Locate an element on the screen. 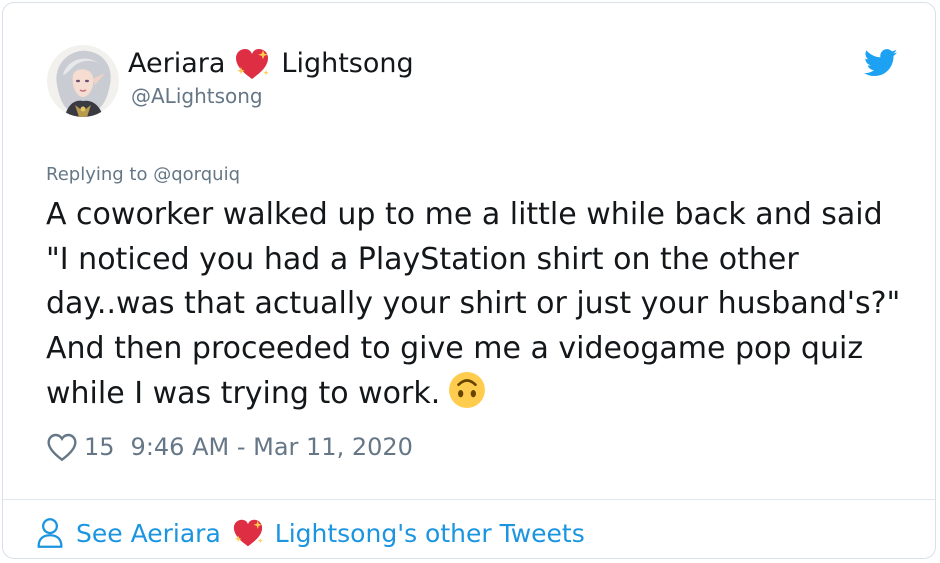 This screenshot has width=940, height=563. replying-to-line: Replying to @qorquiq is located at coordinates (143, 175).